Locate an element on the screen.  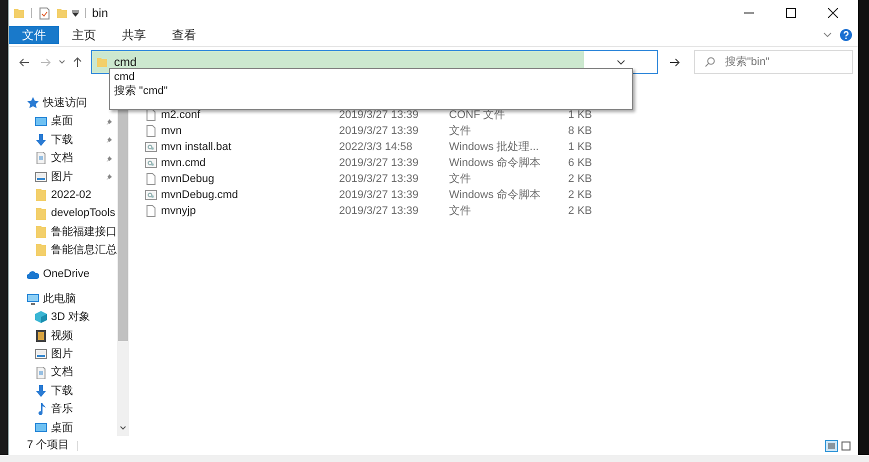
ribbon-tab: 查看 is located at coordinates (184, 35).